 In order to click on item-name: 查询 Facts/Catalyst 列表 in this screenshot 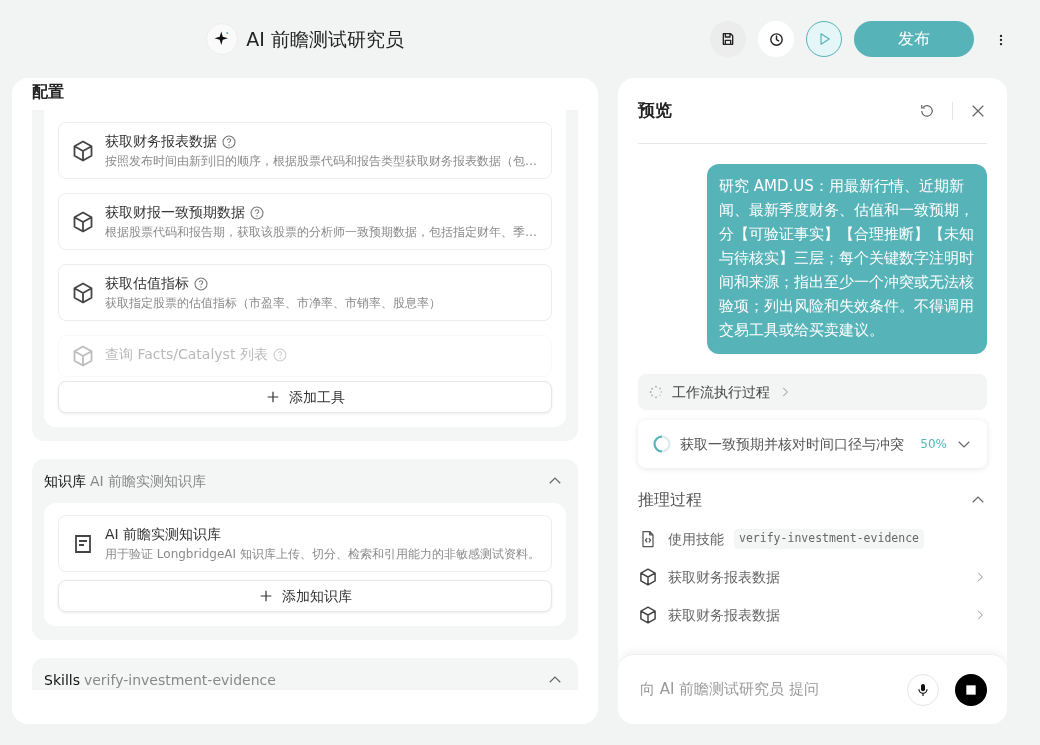, I will do `click(186, 354)`.